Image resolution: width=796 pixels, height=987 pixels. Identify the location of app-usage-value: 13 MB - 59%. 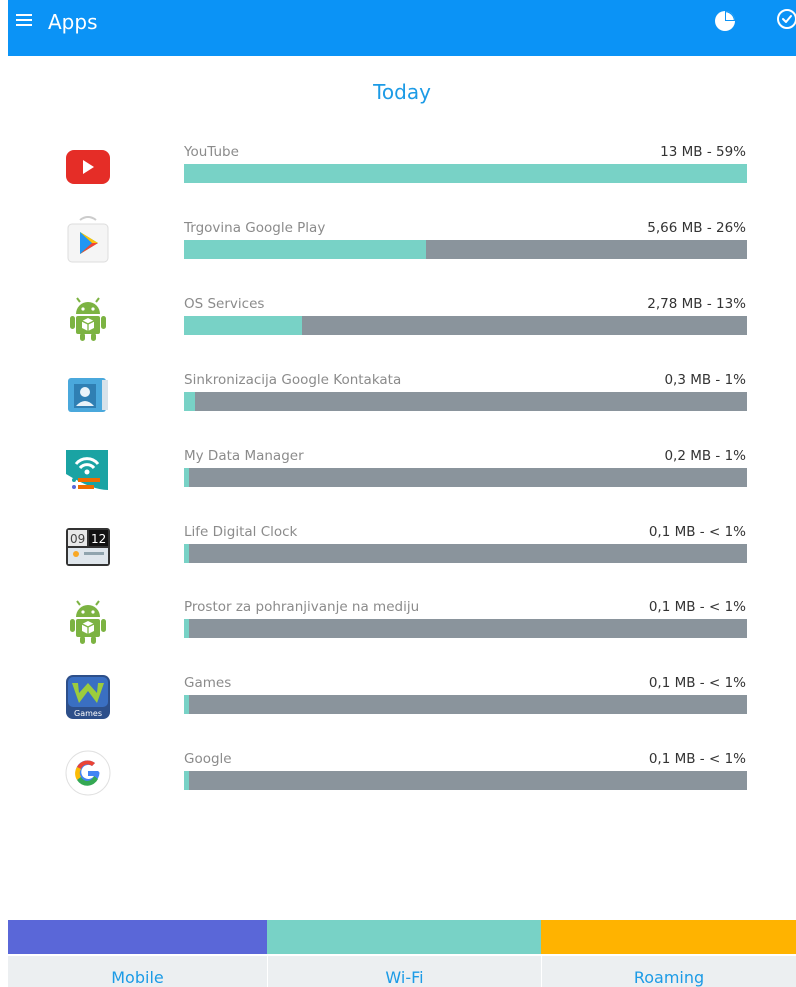
(703, 152).